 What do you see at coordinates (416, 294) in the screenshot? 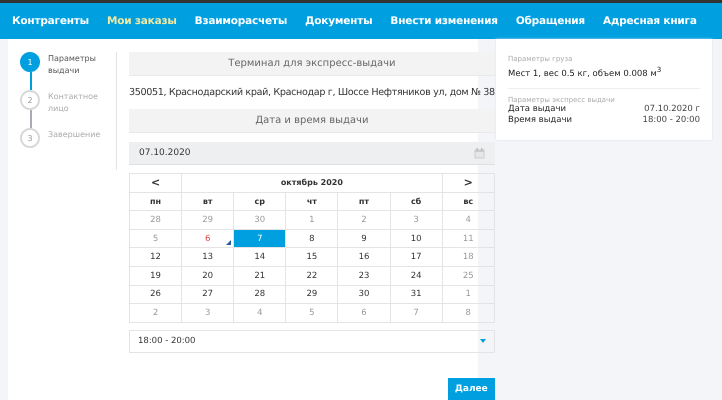
I see `calendar-day: 31` at bounding box center [416, 294].